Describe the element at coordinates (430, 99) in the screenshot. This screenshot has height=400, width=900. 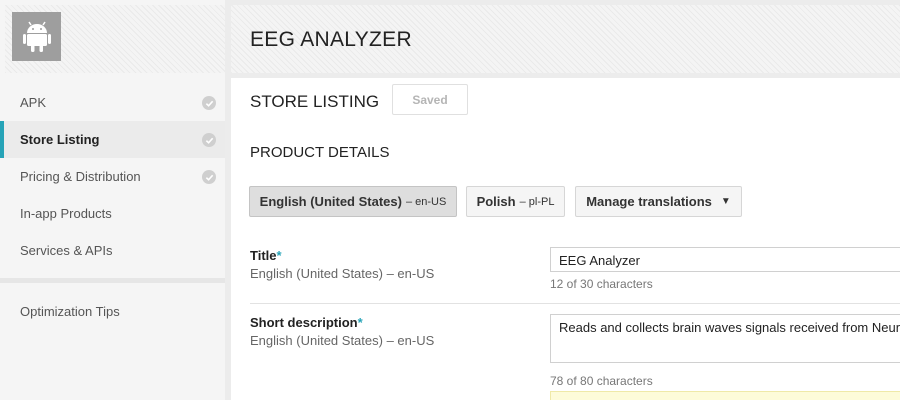
I see `saved-button: Saved` at that location.